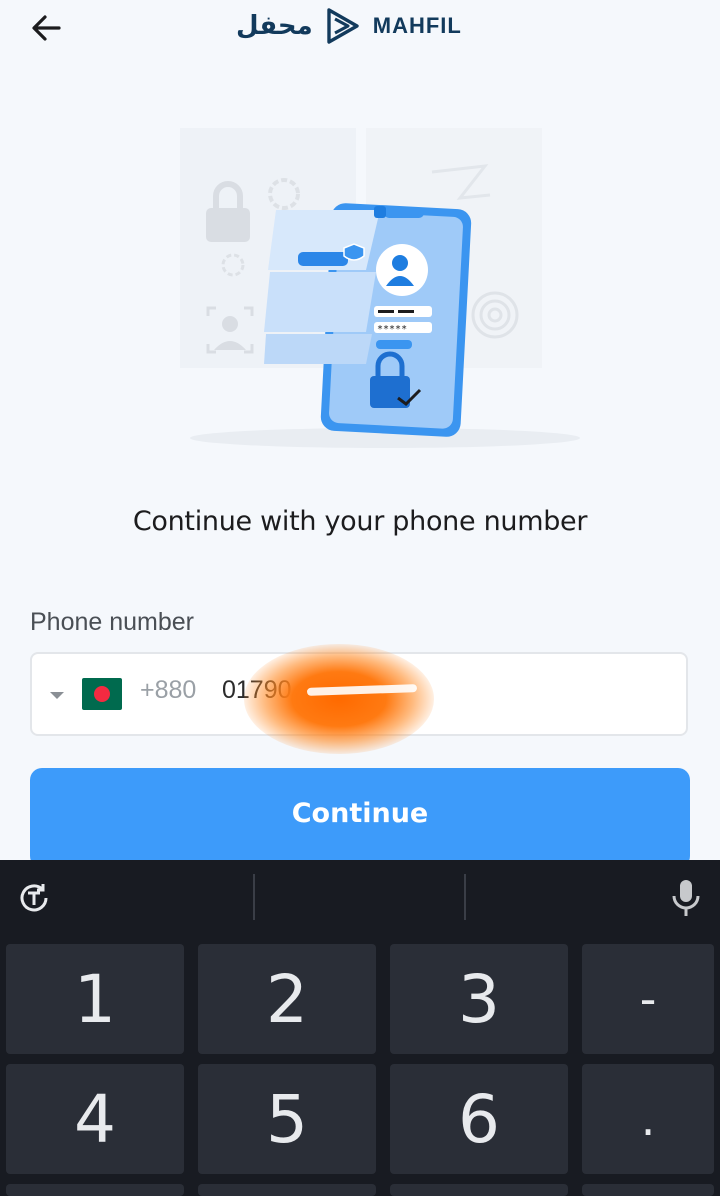 The height and width of the screenshot is (1196, 720). Describe the element at coordinates (392, 329) in the screenshot. I see `password-mask-text: *****` at that location.